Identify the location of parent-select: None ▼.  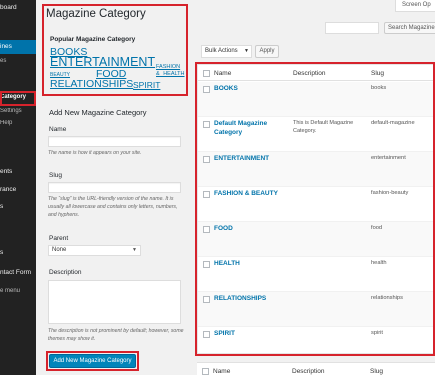
(94, 250).